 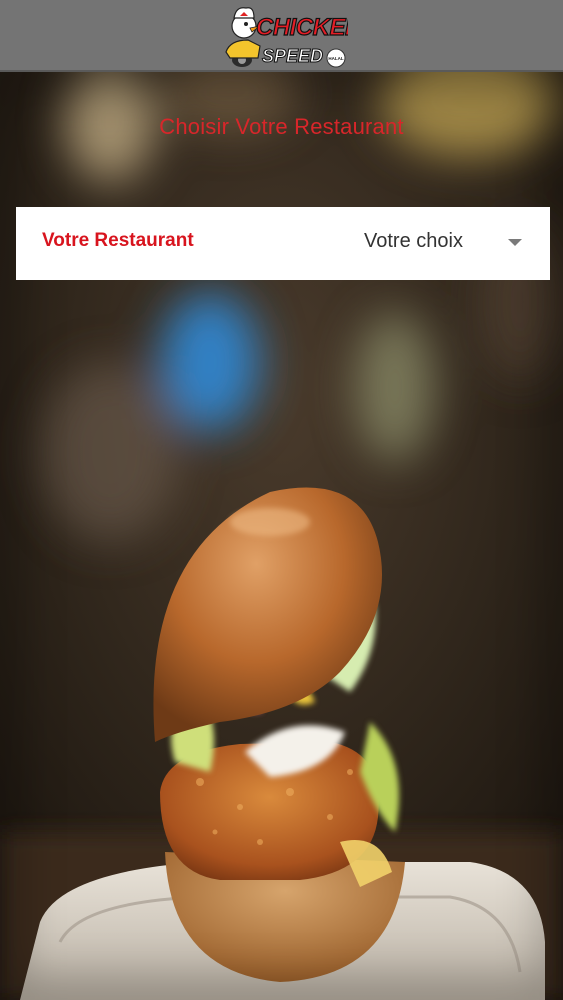 I want to click on logo-line1: CHICKEN, so click(x=302, y=27).